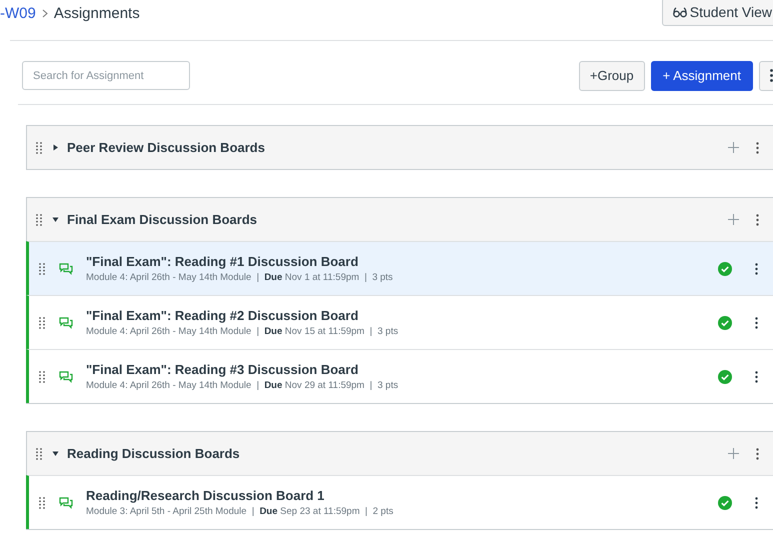  Describe the element at coordinates (402, 315) in the screenshot. I see `assignment-title: "Final Exam": Reading #2 Discussion Board` at that location.